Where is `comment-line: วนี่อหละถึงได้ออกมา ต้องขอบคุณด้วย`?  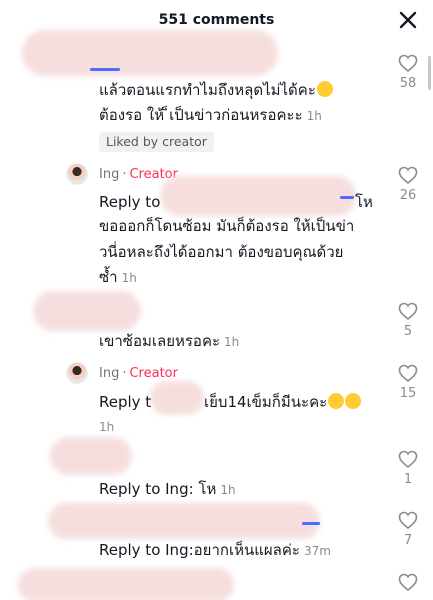 comment-line: วนี่อหละถึงได้ออกมา ต้องขอบคุณด้วย is located at coordinates (221, 252).